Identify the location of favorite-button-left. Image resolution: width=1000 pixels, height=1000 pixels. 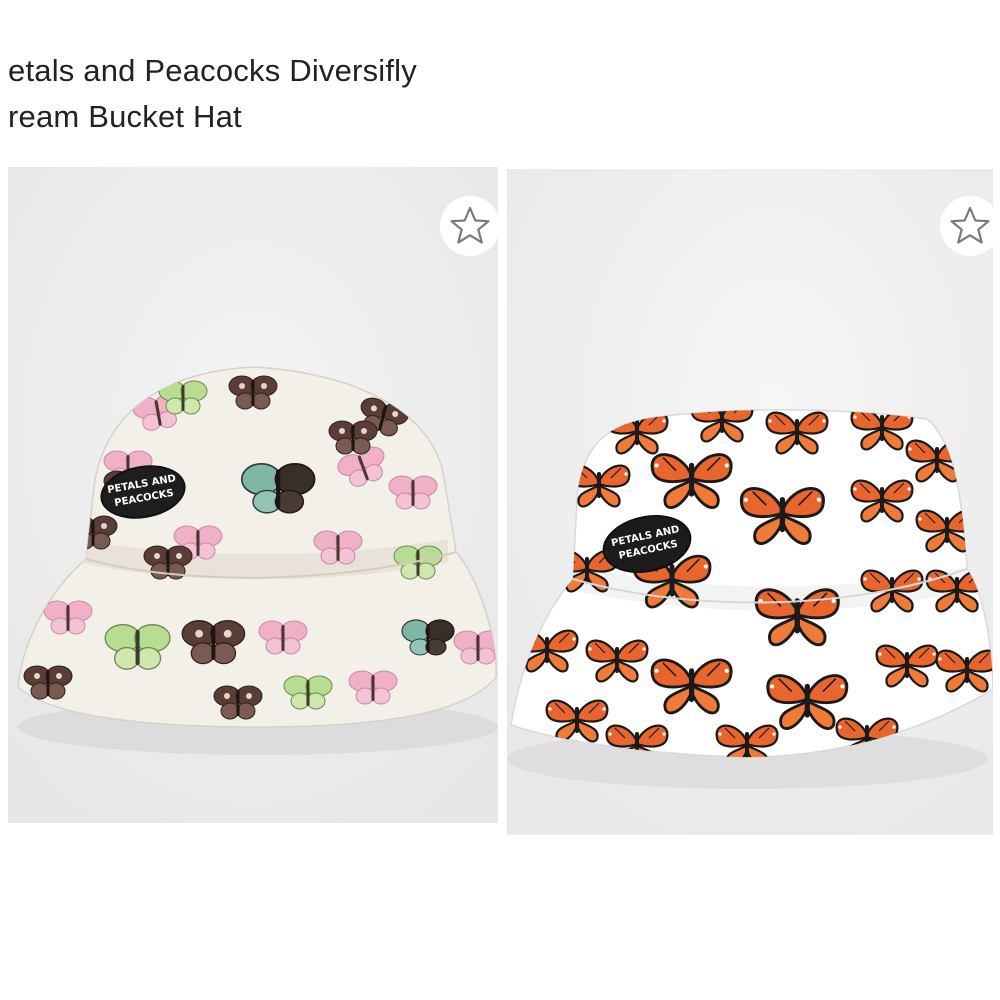
(470, 226).